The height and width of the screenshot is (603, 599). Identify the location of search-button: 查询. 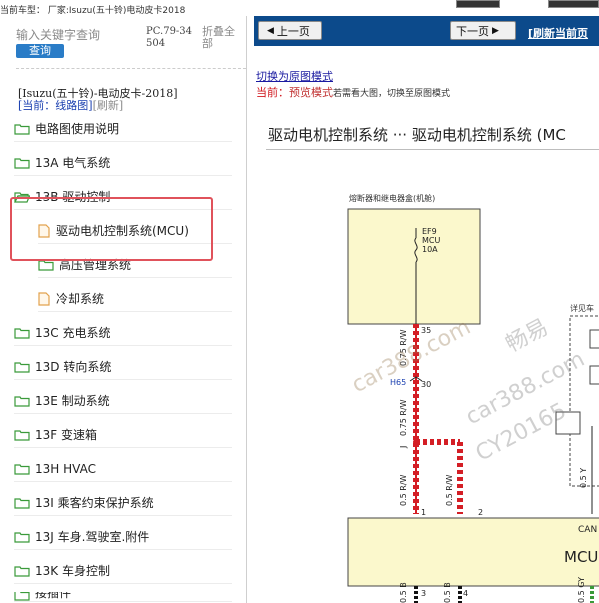
(40, 51).